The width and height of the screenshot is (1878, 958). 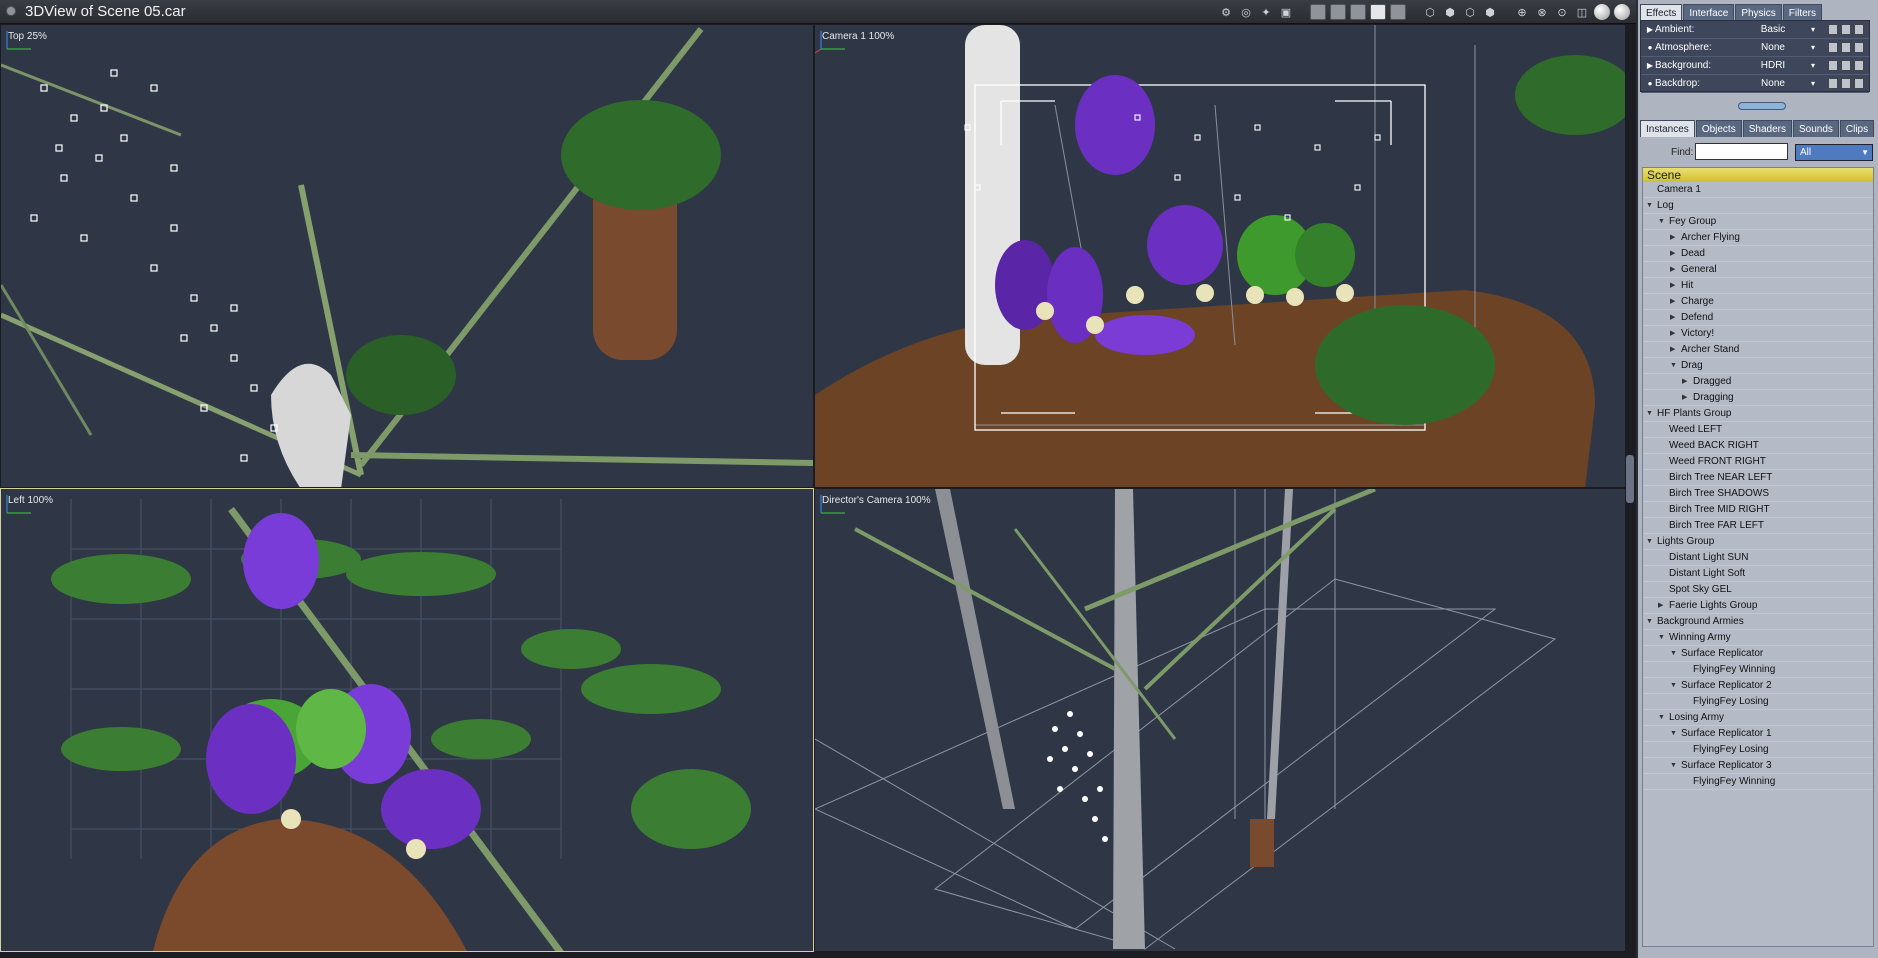 What do you see at coordinates (1246, 12) in the screenshot?
I see `camera-icon: ◎` at bounding box center [1246, 12].